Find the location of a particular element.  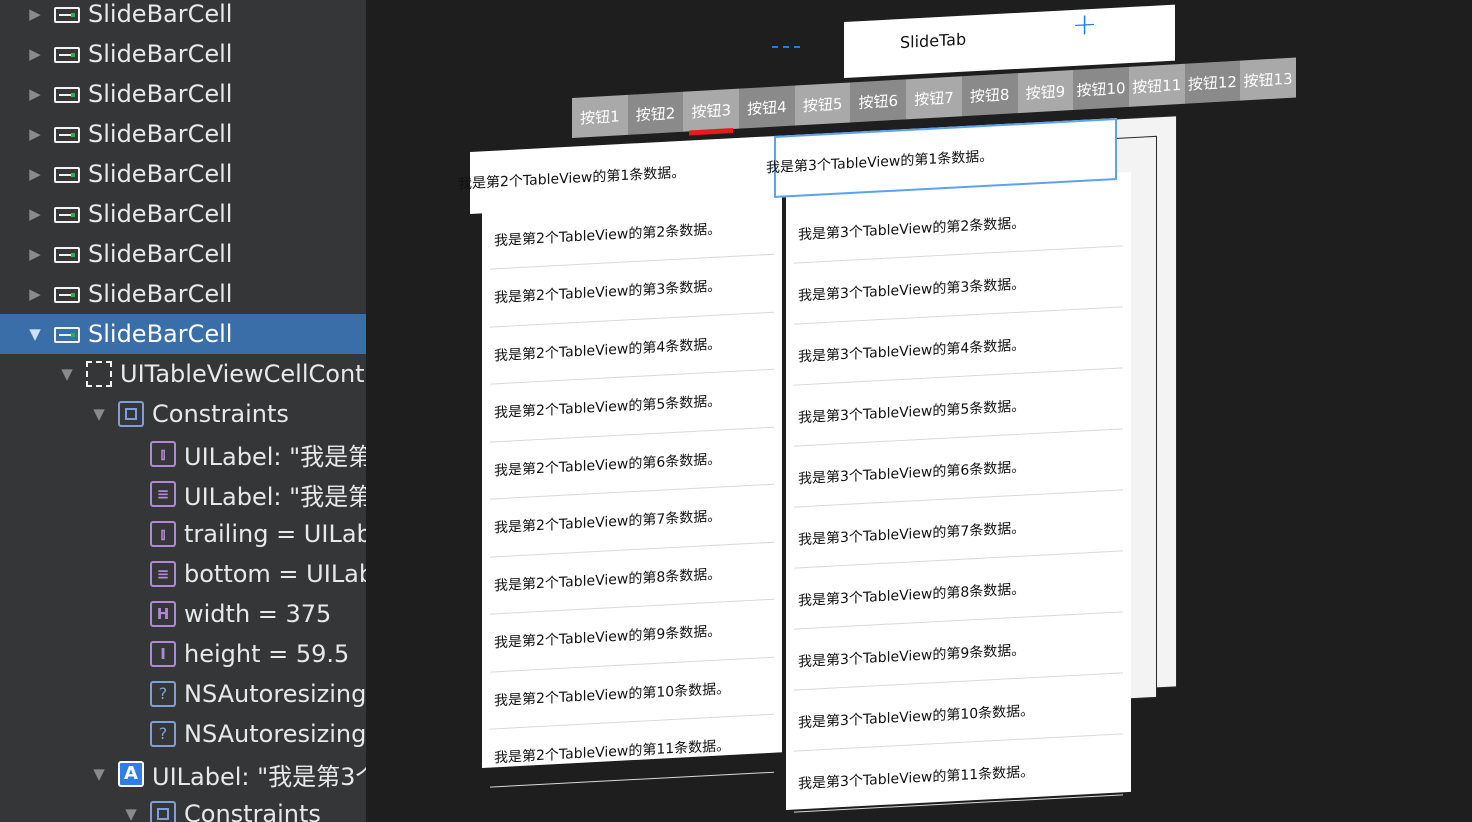

tab-button: 按钮10 is located at coordinates (1101, 88).